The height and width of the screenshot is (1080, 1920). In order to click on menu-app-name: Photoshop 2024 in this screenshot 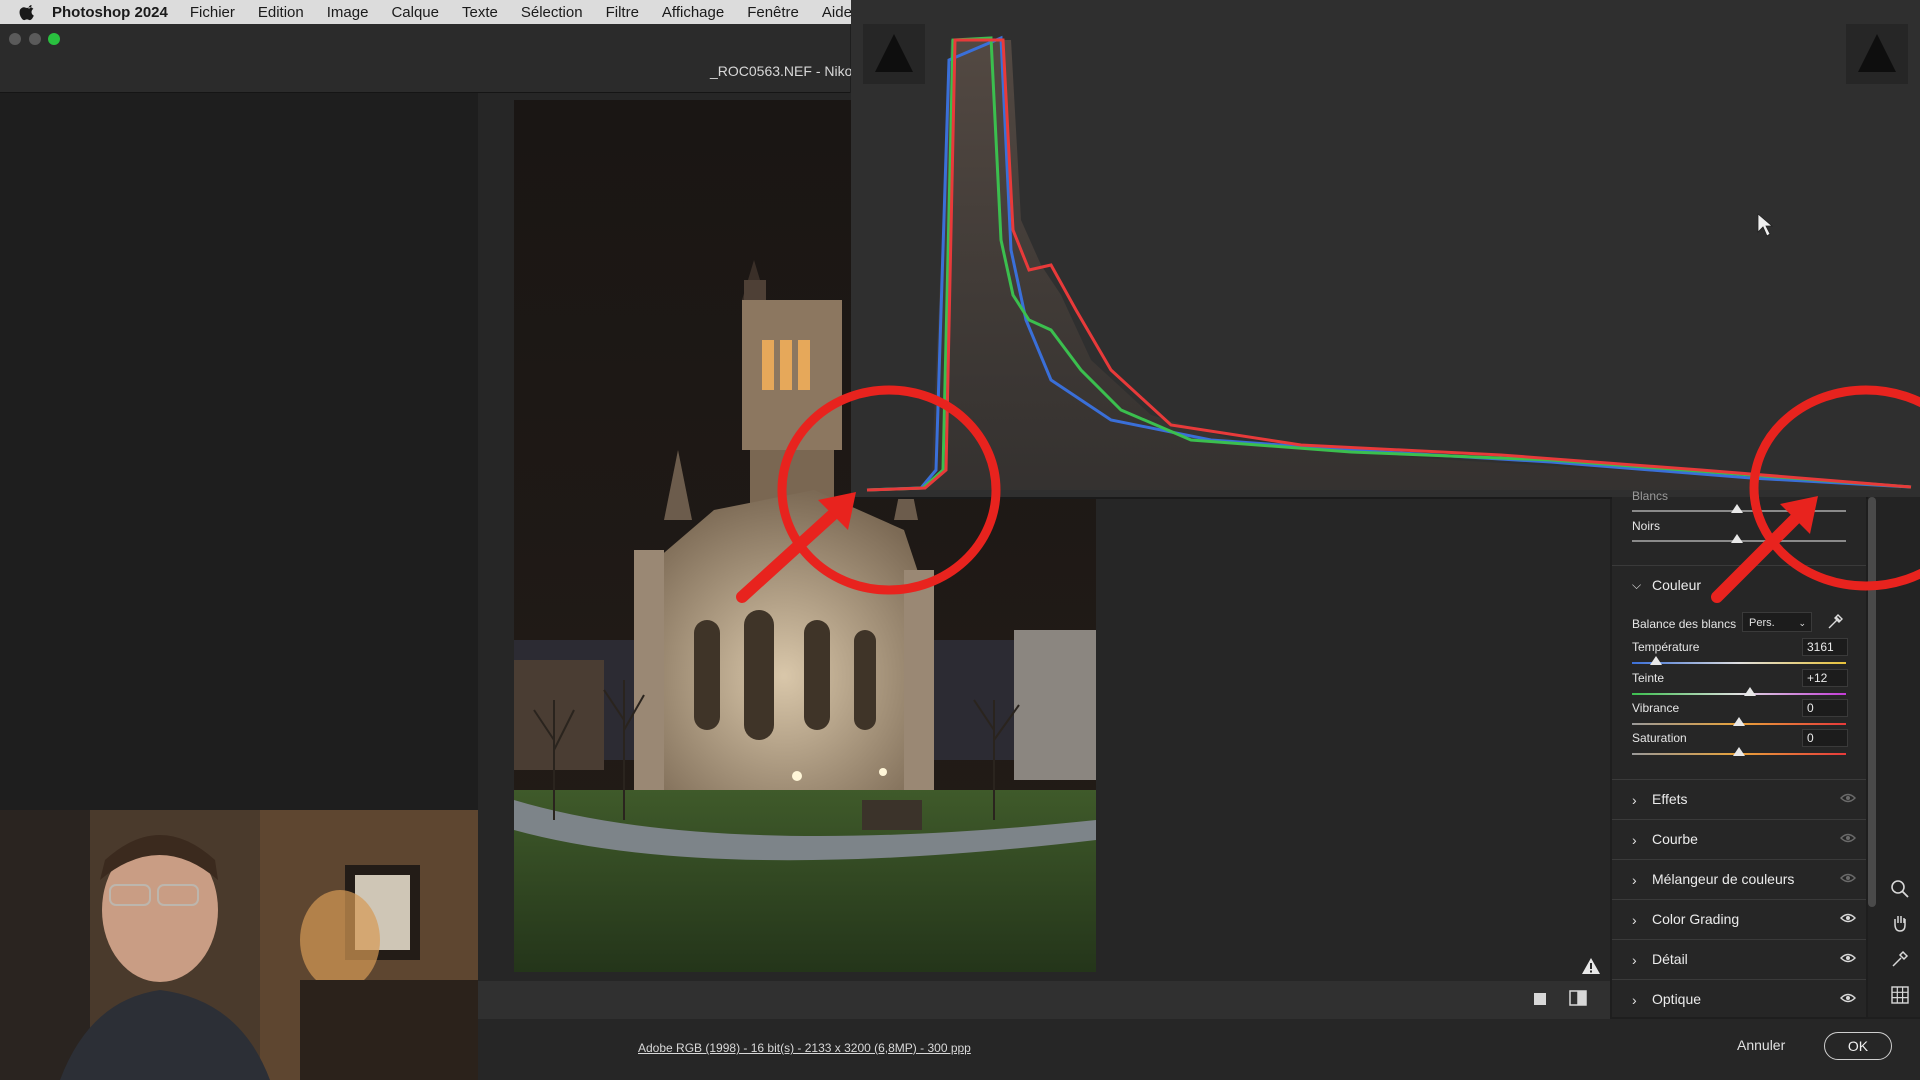, I will do `click(110, 12)`.